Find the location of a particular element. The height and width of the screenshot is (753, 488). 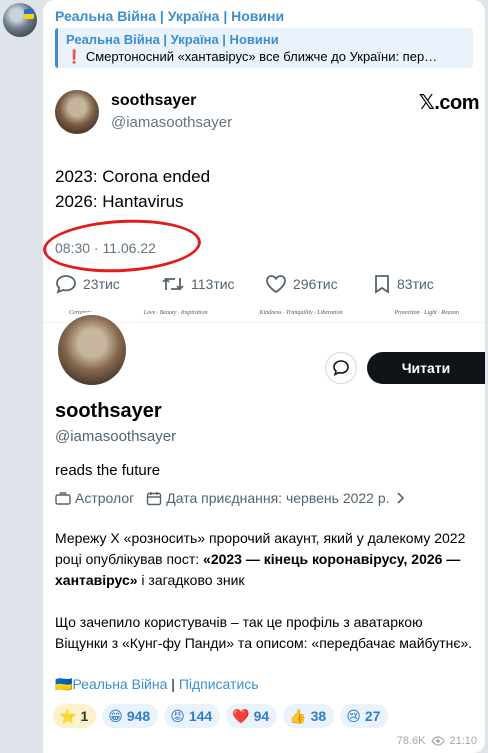

reaction-cry: 😢 27 is located at coordinates (364, 716).